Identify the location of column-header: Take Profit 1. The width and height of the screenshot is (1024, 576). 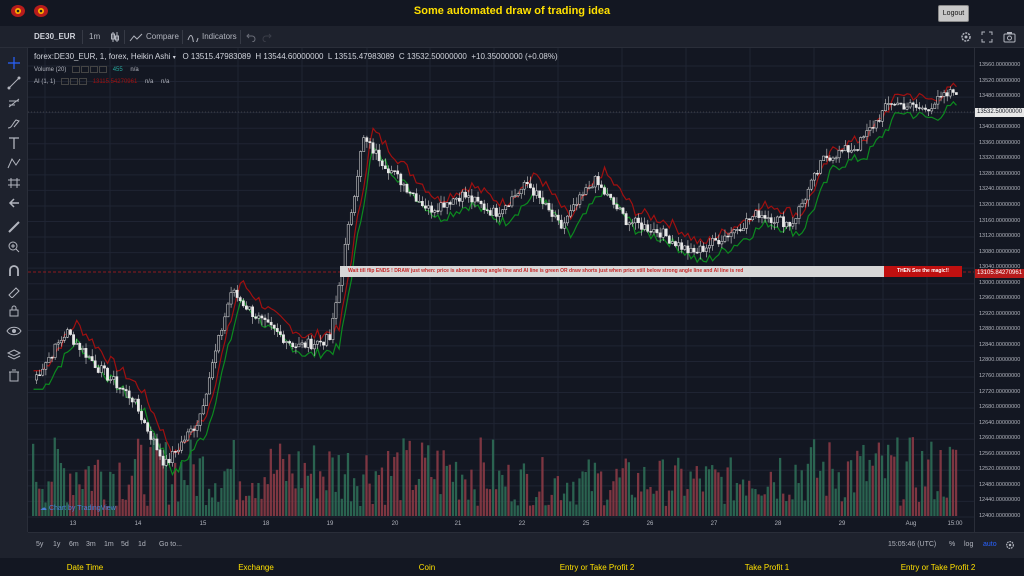
(767, 567).